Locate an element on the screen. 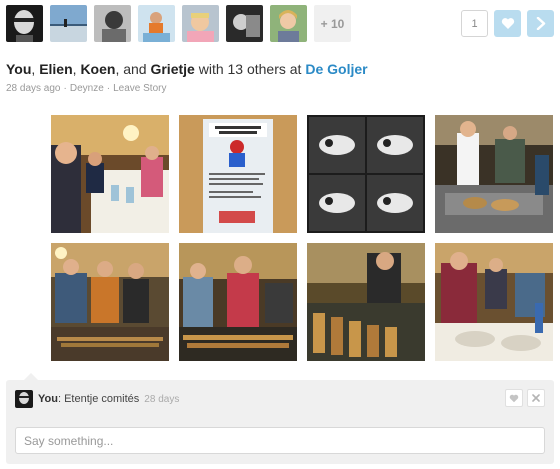 This screenshot has width=560, height=469. like-button is located at coordinates (507, 23).